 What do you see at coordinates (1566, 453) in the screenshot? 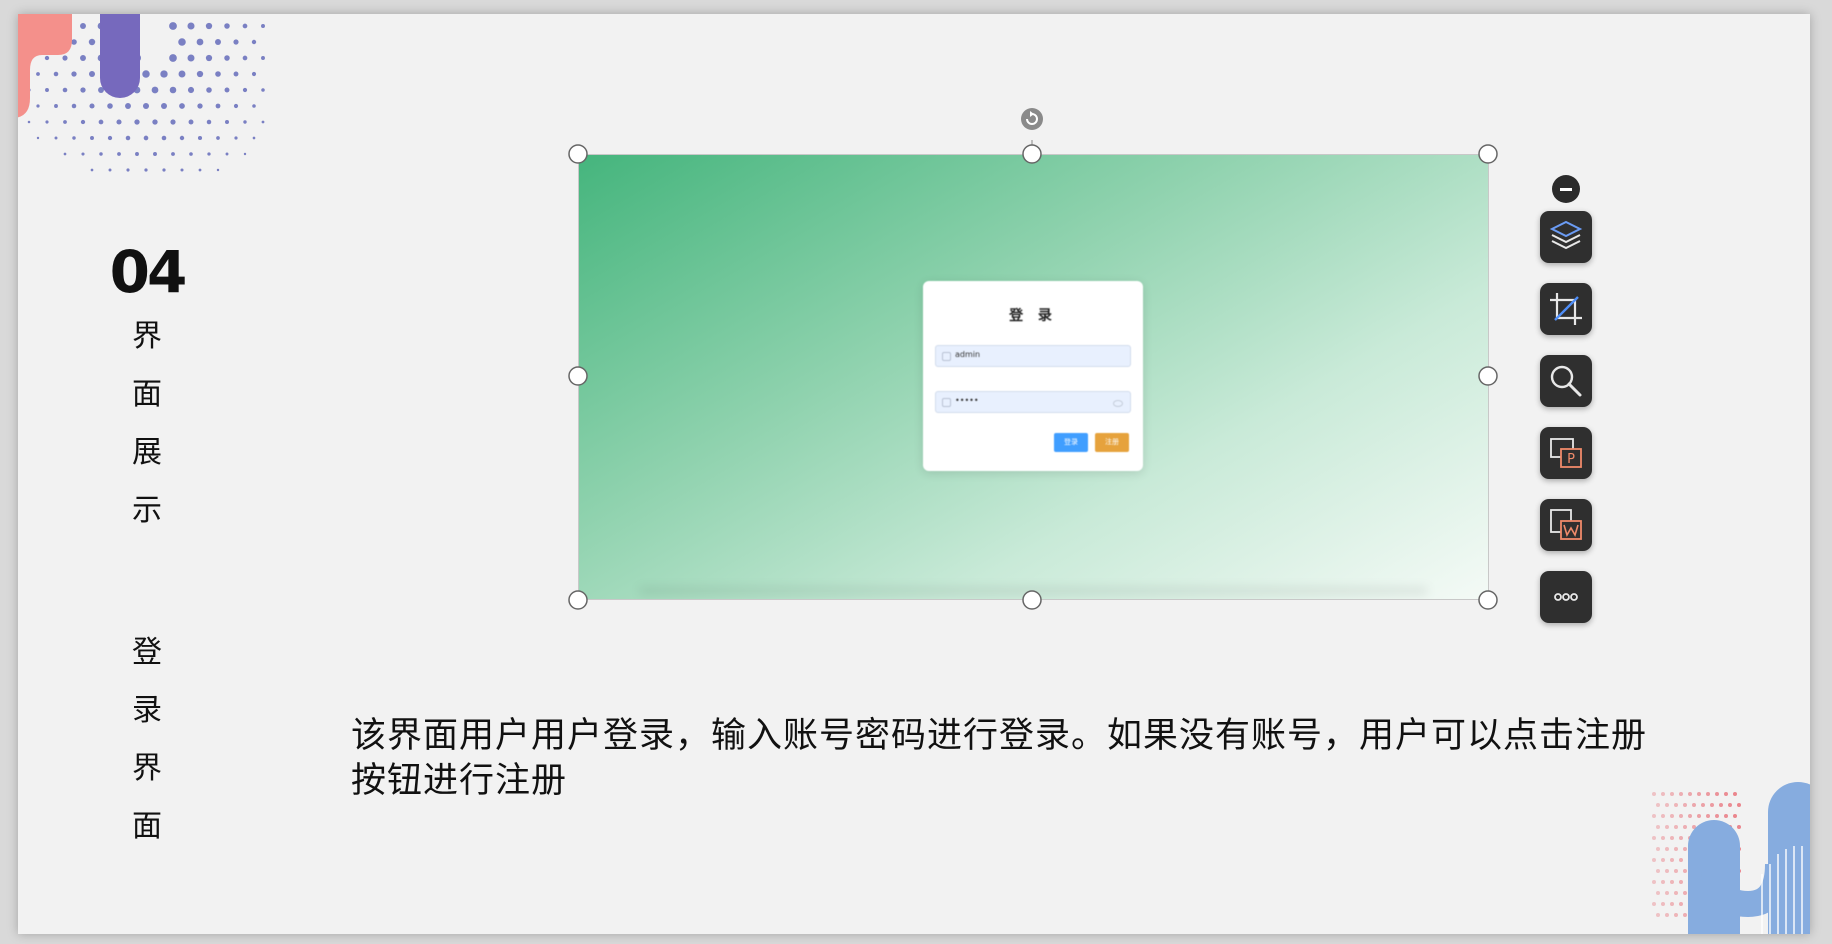
I see `image-to-ppt-icon: P` at bounding box center [1566, 453].